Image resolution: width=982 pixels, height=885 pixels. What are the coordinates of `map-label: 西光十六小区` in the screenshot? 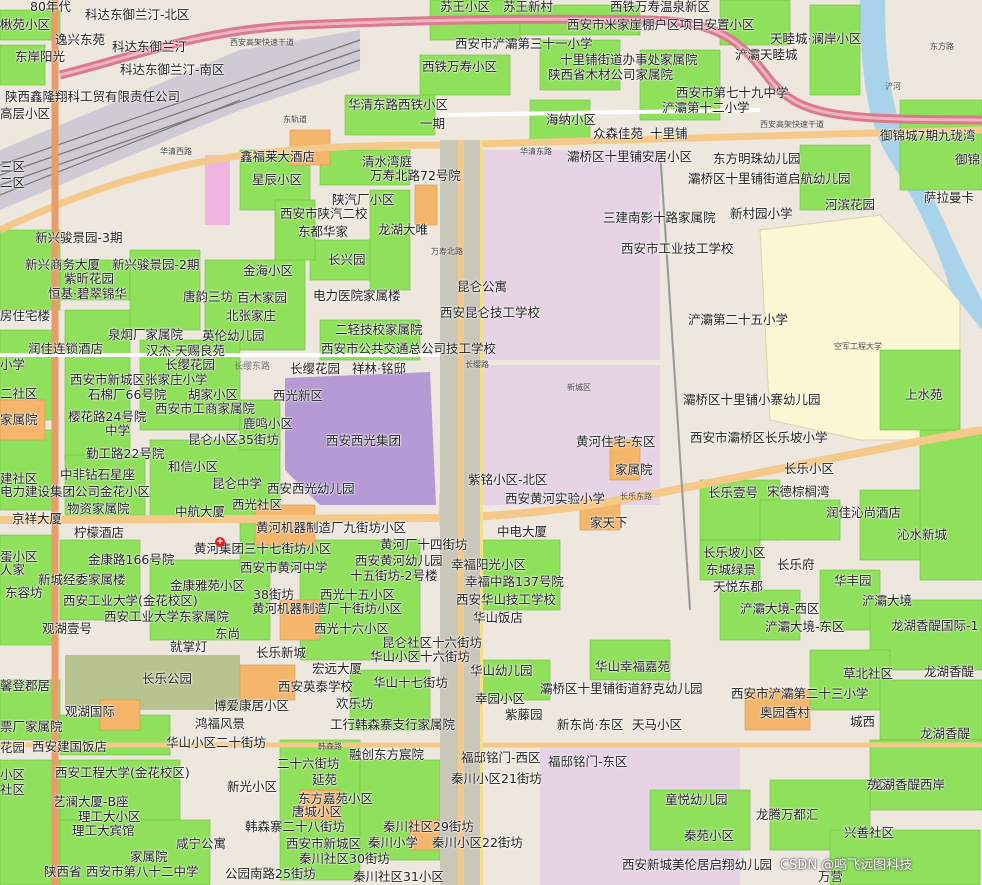 It's located at (351, 629).